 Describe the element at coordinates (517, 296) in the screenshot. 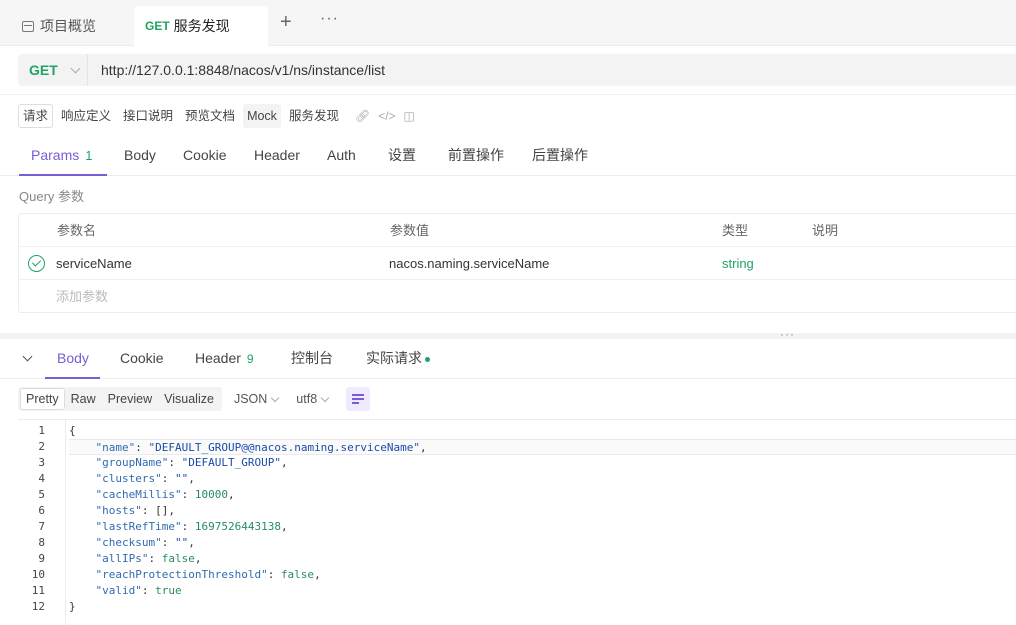

I see `add-param-row: 添加参数` at that location.